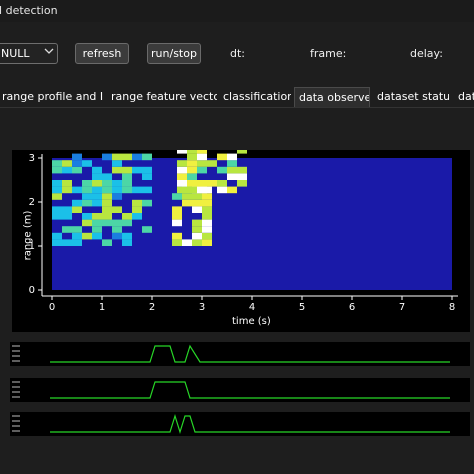 This screenshot has width=474, height=474. What do you see at coordinates (231, 353) in the screenshot?
I see `strip-1-svg` at bounding box center [231, 353].